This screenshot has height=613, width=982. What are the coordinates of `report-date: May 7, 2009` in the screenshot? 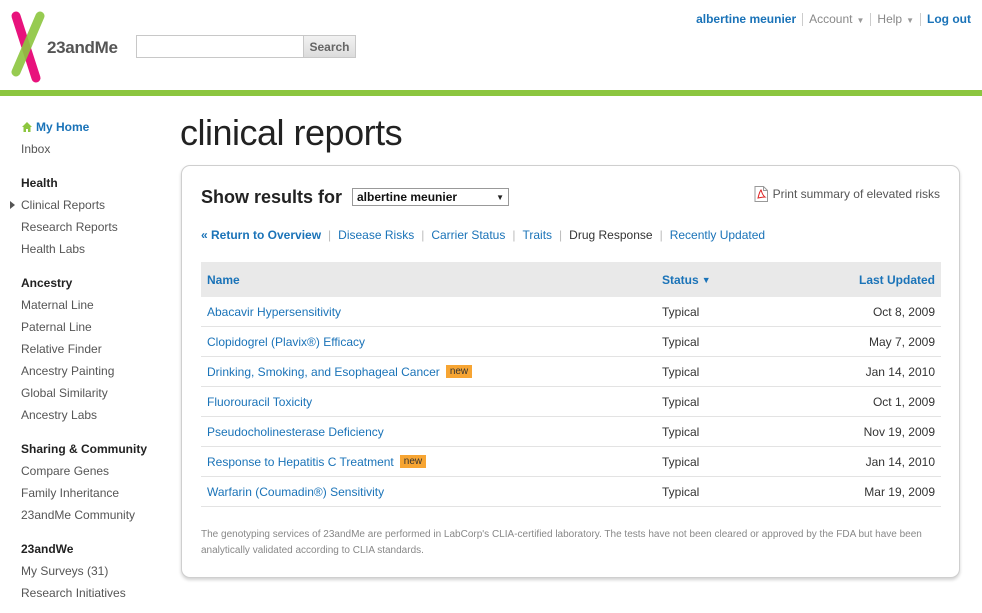 It's located at (901, 341).